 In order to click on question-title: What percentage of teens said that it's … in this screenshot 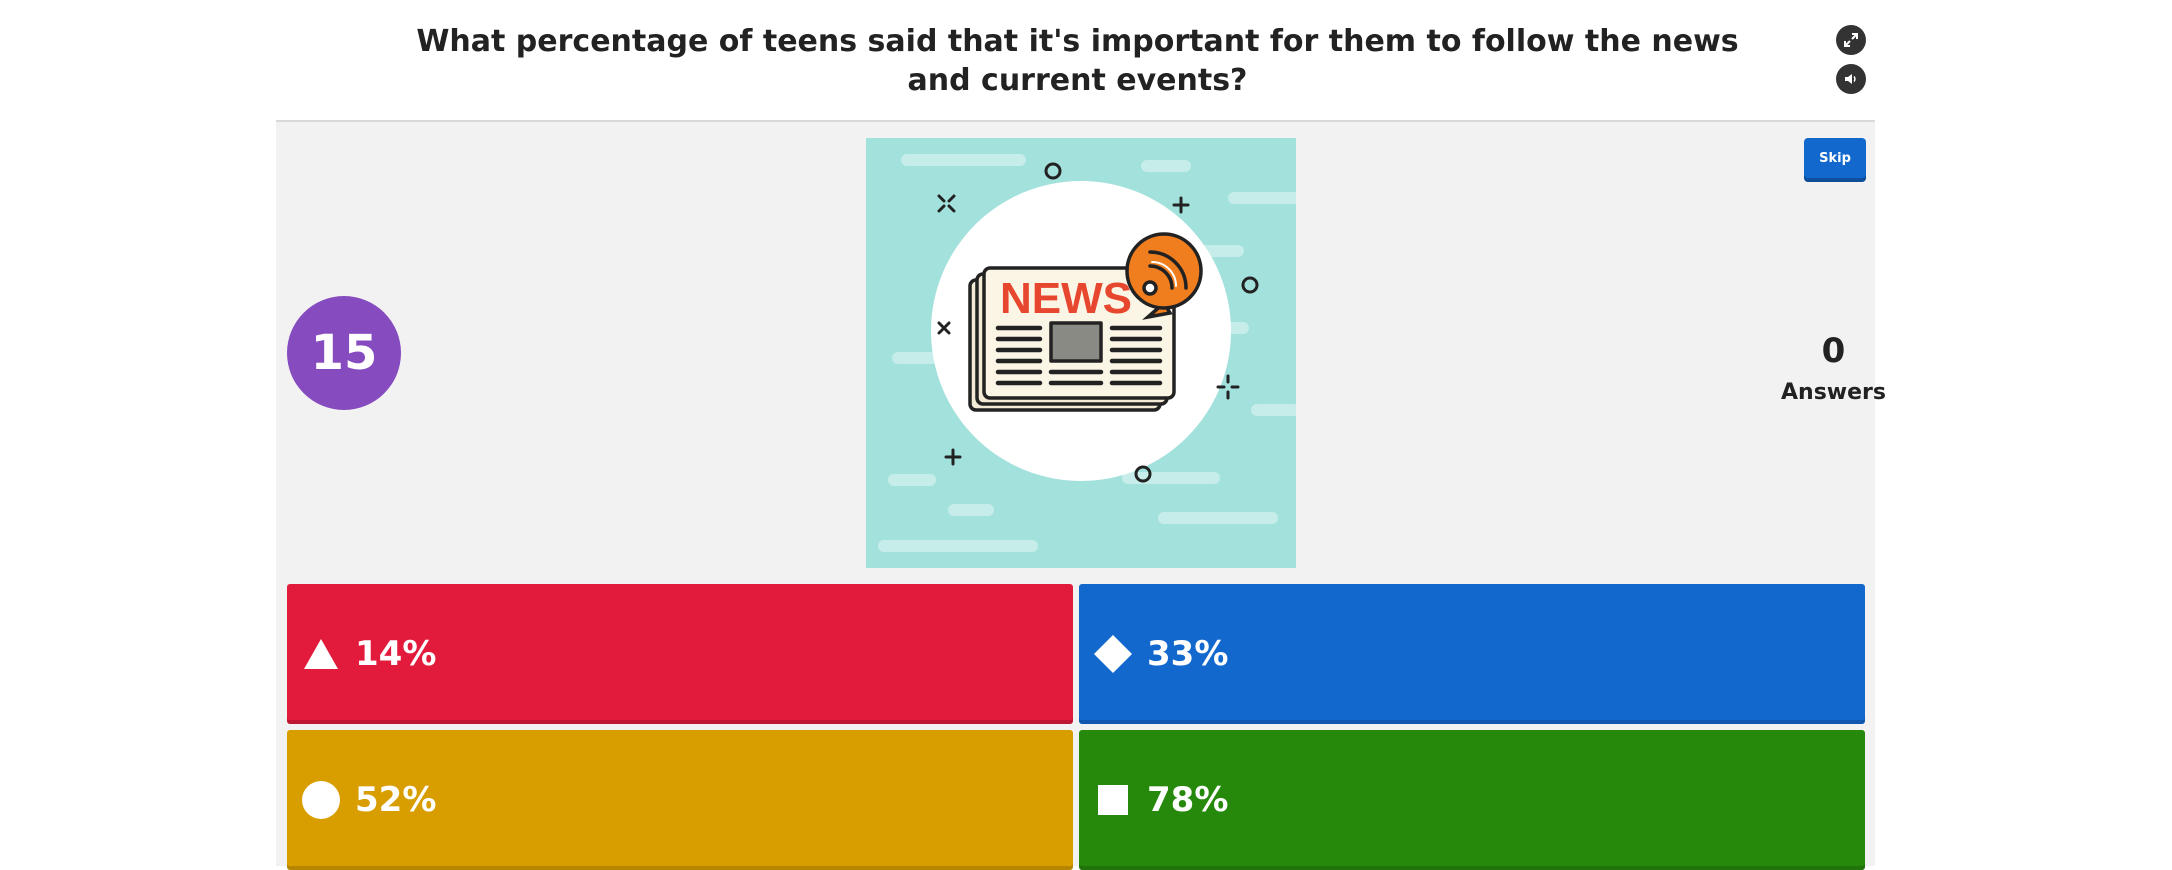, I will do `click(1077, 61)`.